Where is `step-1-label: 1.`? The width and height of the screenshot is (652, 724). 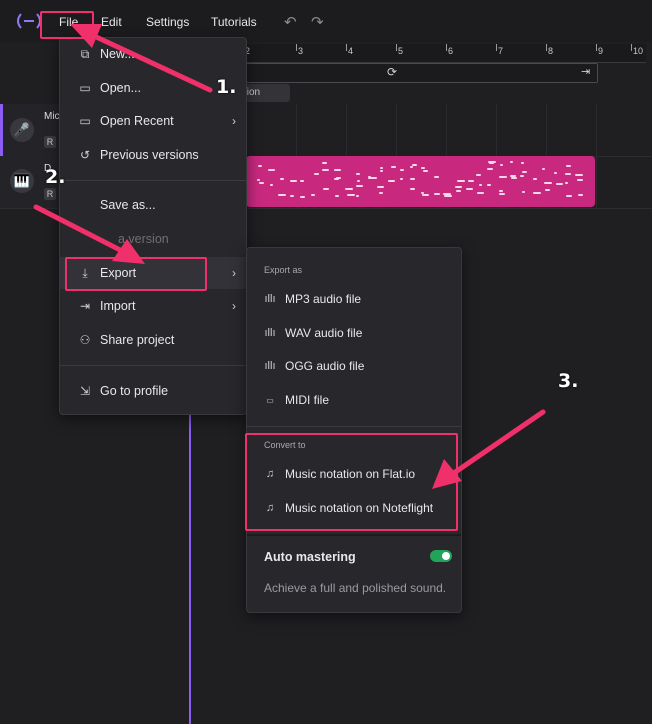 step-1-label: 1. is located at coordinates (226, 87).